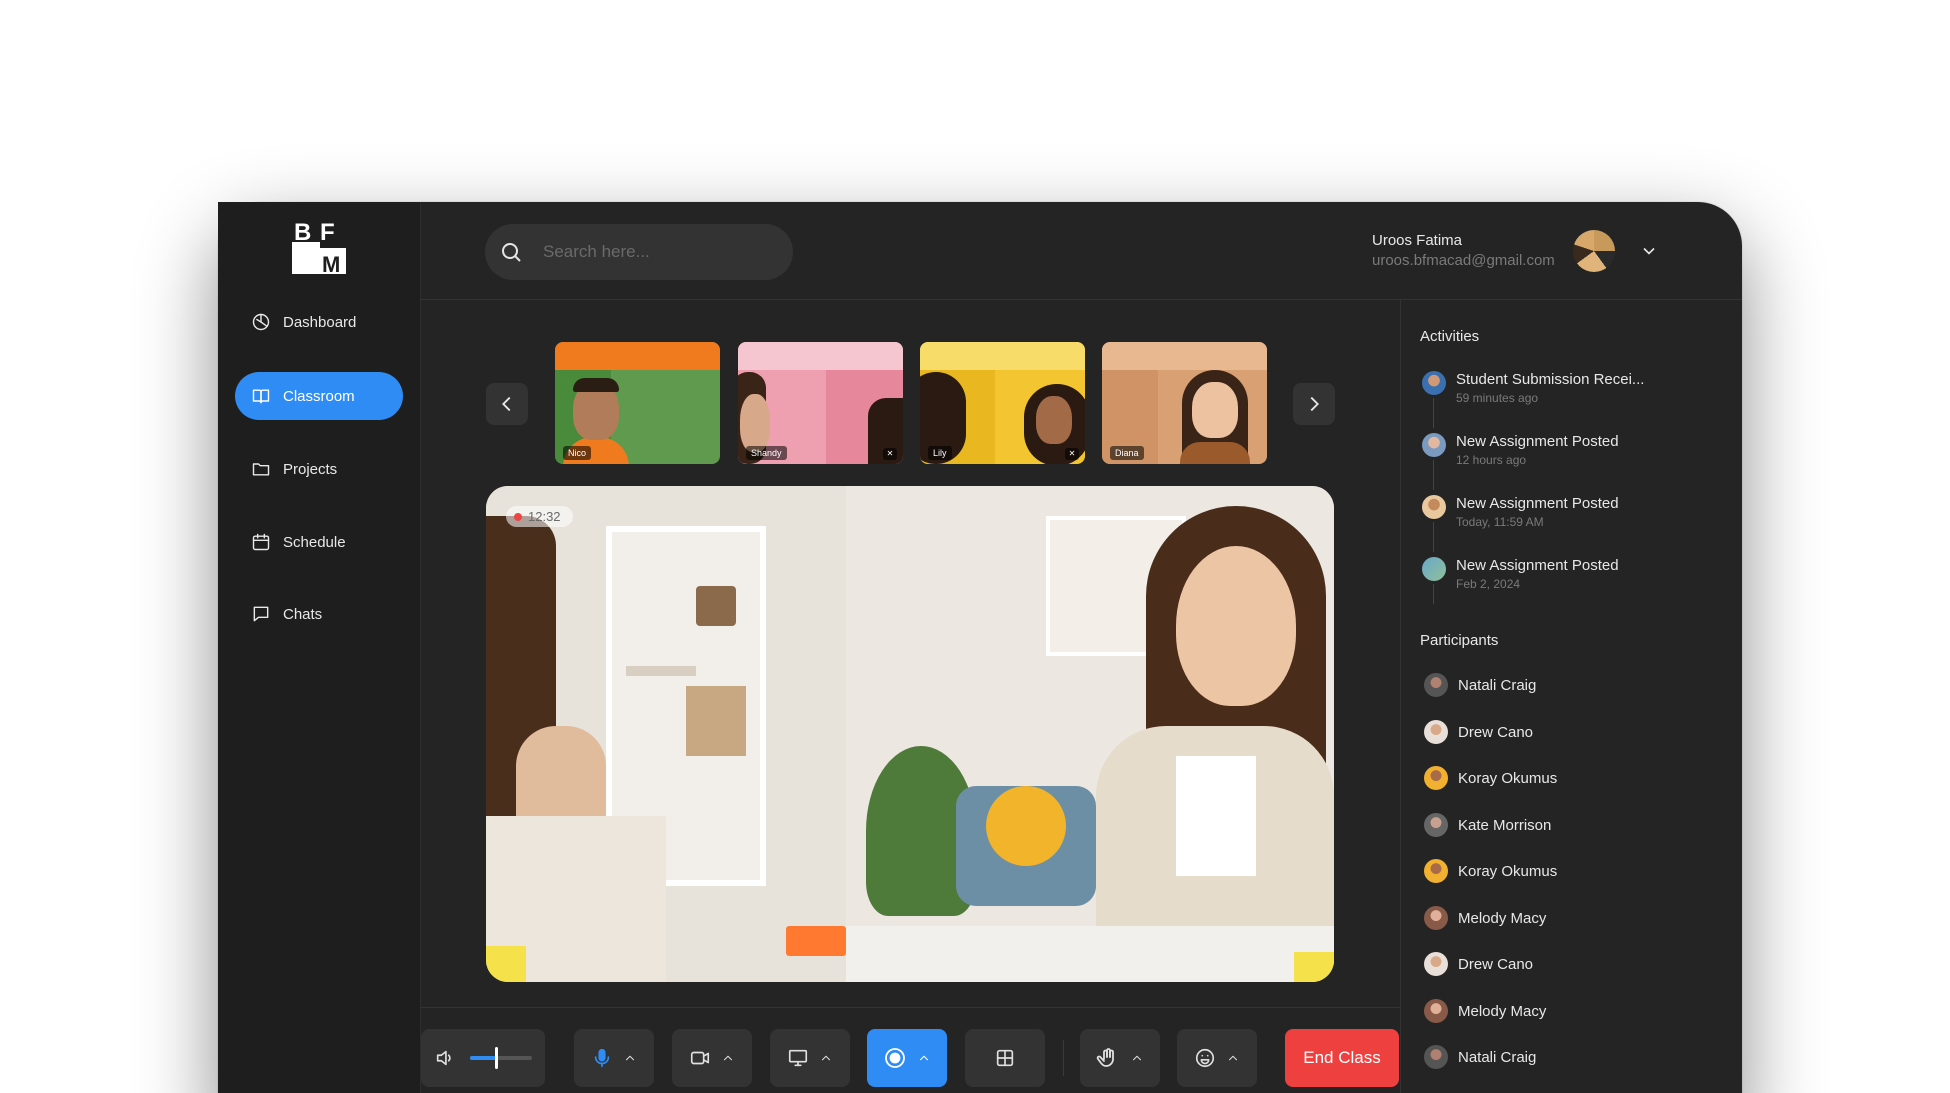 The height and width of the screenshot is (1093, 1950). Describe the element at coordinates (1450, 336) in the screenshot. I see `activities-title: Activities` at that location.